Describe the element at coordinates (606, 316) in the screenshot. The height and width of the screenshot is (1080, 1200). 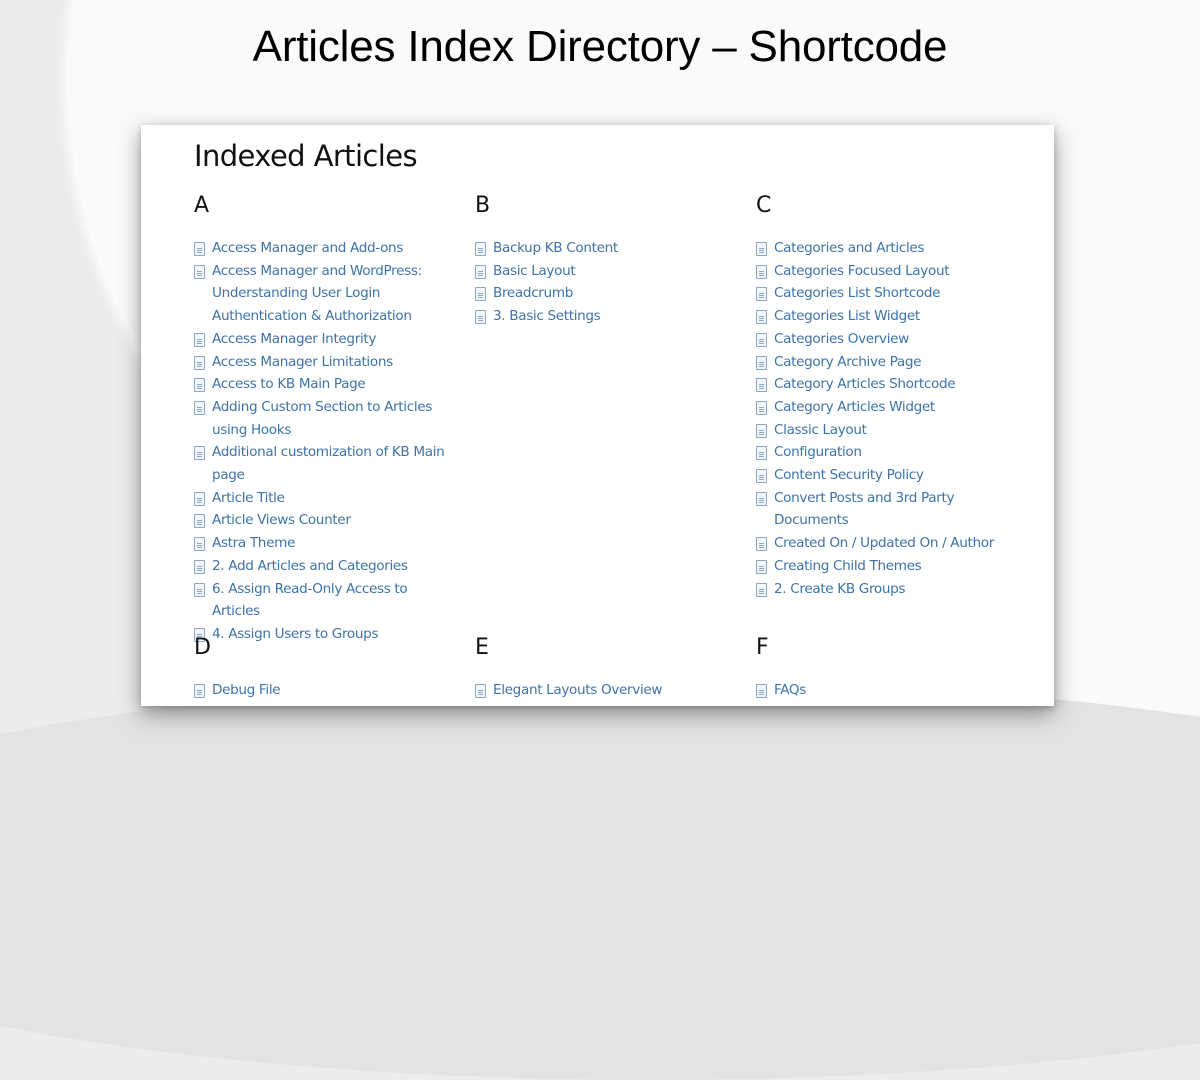
I see `article-link: 3. Basic Settings` at that location.